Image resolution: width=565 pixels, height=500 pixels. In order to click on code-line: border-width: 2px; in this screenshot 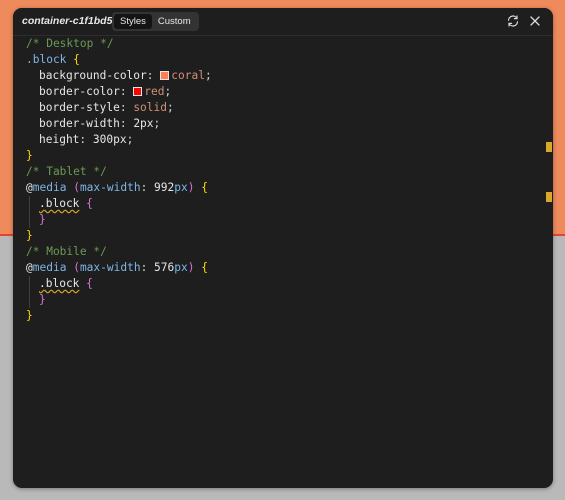, I will do `click(100, 123)`.